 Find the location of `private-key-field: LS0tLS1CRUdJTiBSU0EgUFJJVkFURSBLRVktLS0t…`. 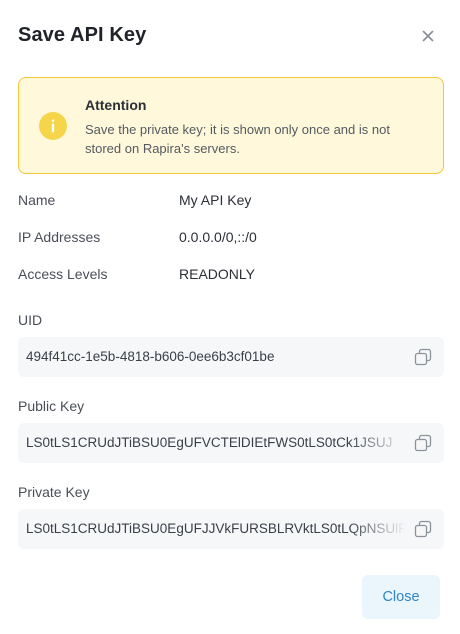

private-key-field: LS0tLS1CRUdJTiBSU0EgUFJJVkFURSBLRVktLS0t… is located at coordinates (231, 529).